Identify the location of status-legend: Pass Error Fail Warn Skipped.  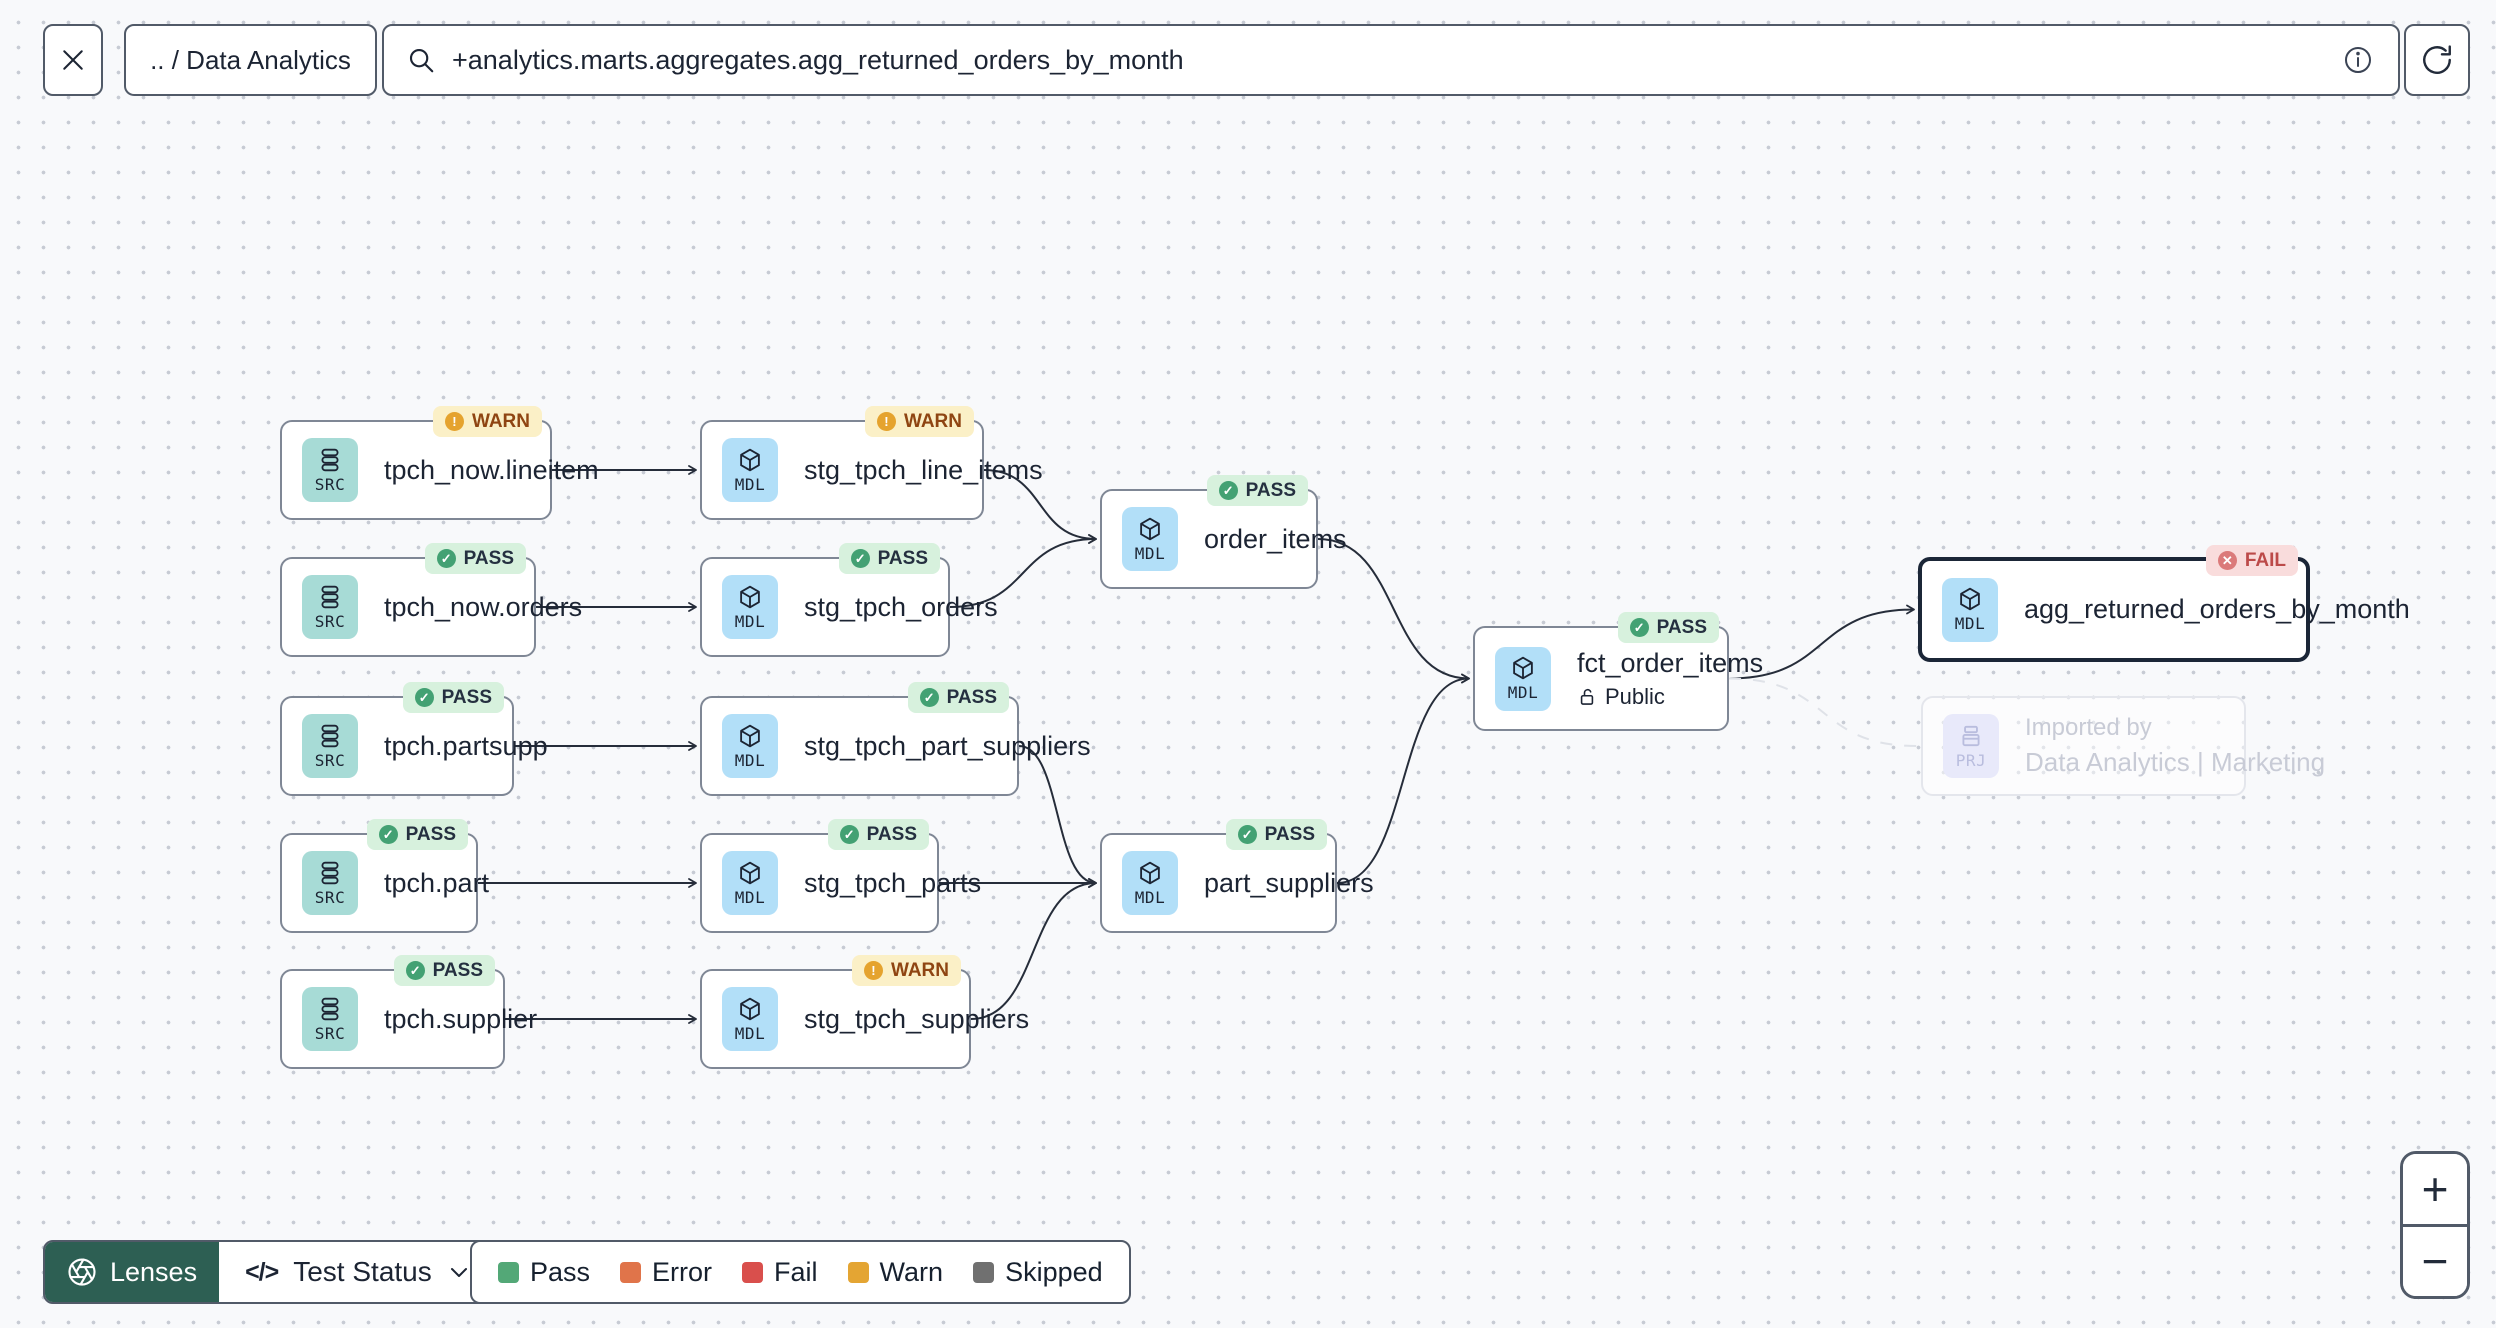
(800, 1272).